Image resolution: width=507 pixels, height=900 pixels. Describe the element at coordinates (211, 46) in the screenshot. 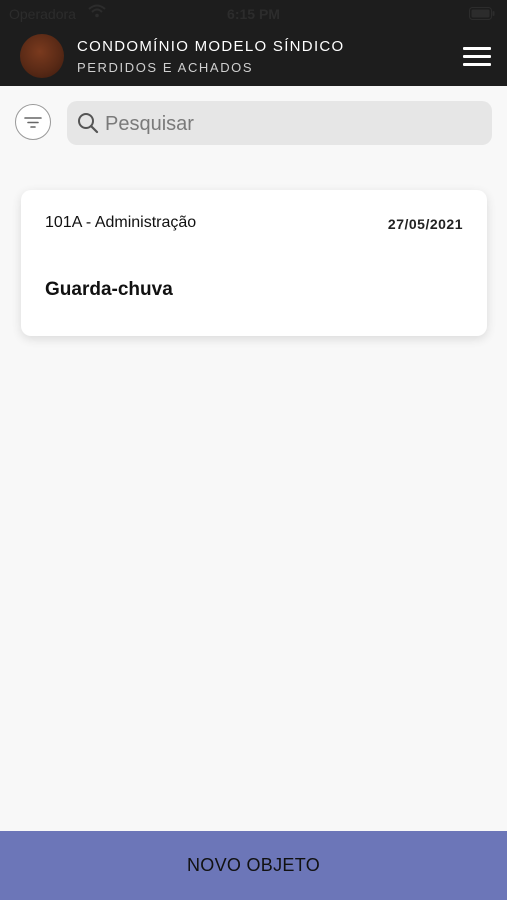

I see `condo-title: CONDOMÍNIO MODELO SÍNDICO` at that location.